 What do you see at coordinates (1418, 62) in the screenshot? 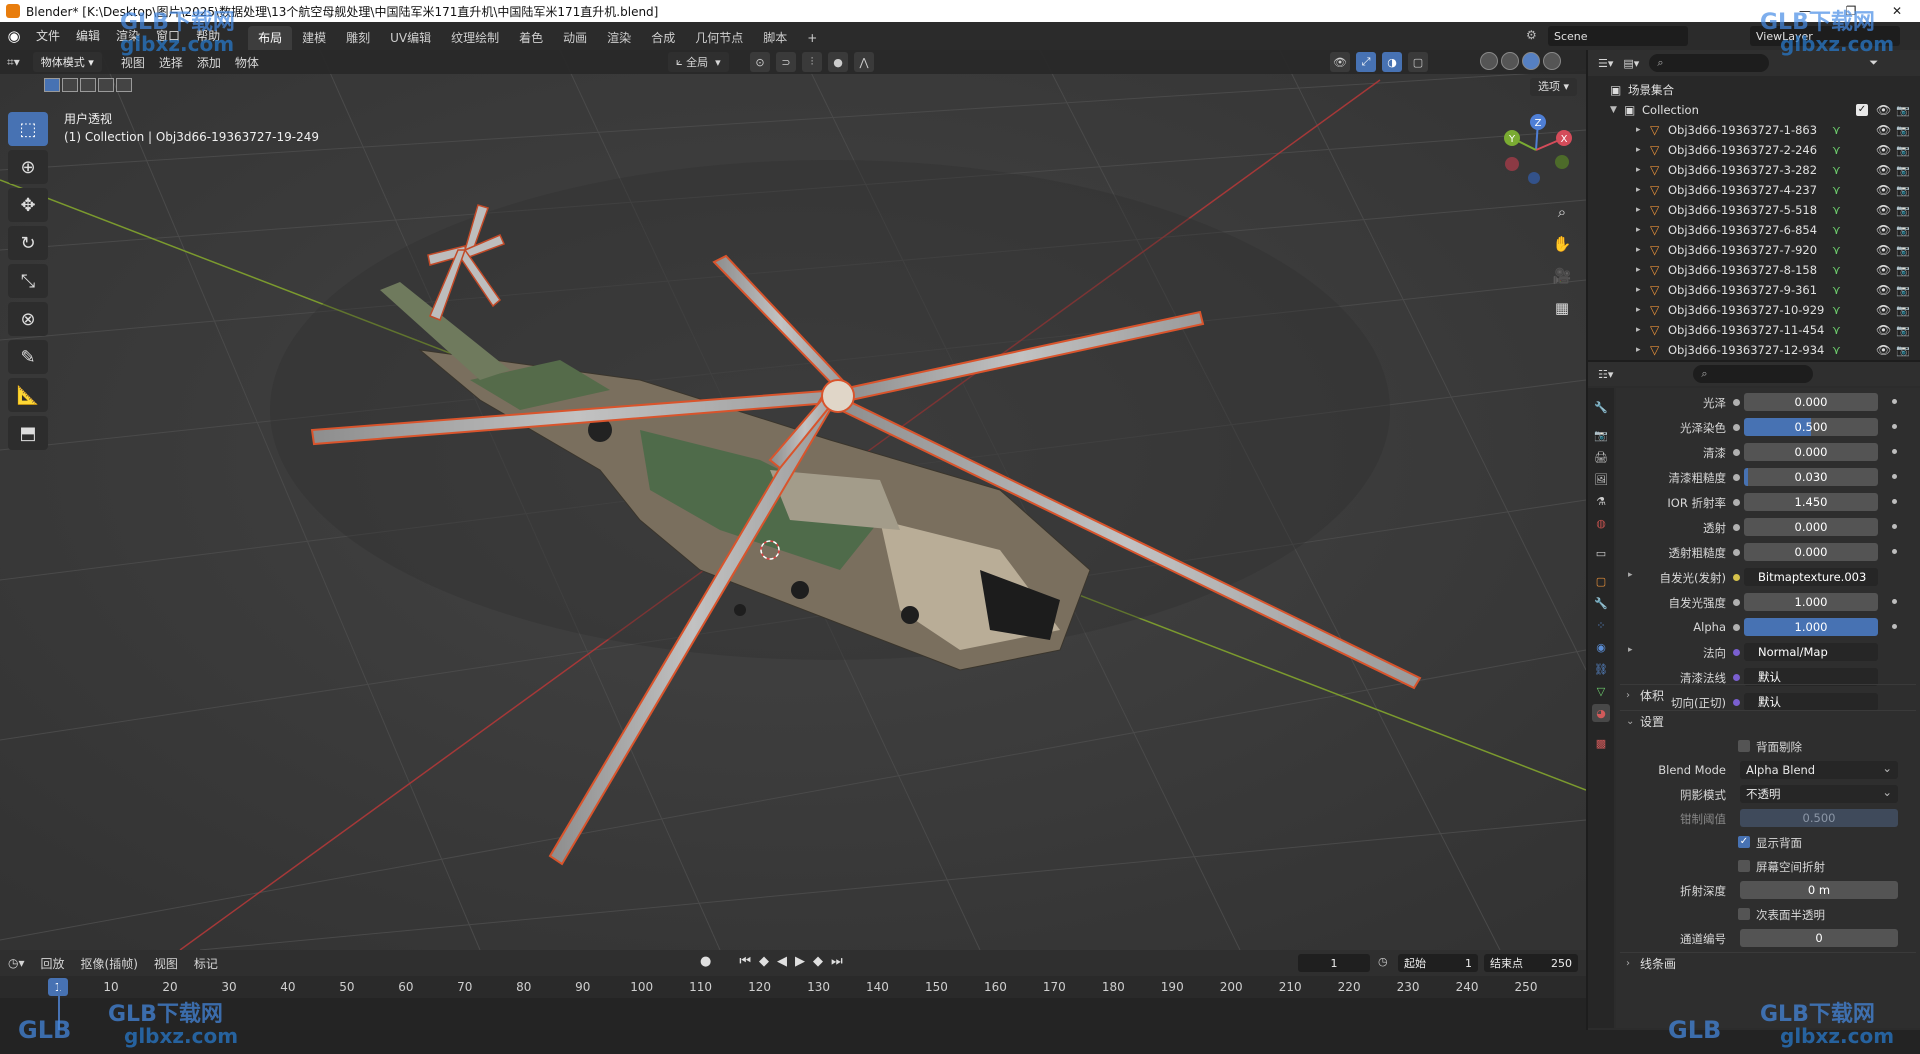
I see `xray-icon: ▢` at bounding box center [1418, 62].